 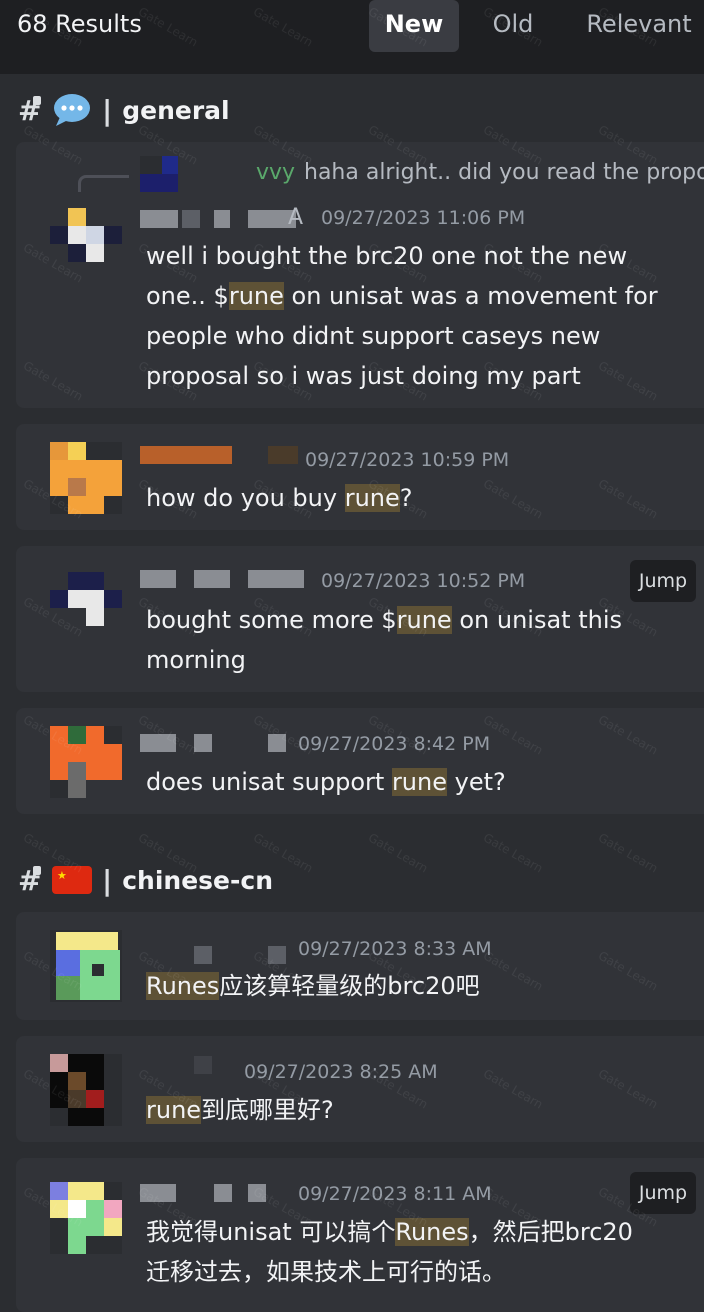 I want to click on message-text: 应该算轻量级的brc20吧, so click(x=349, y=986).